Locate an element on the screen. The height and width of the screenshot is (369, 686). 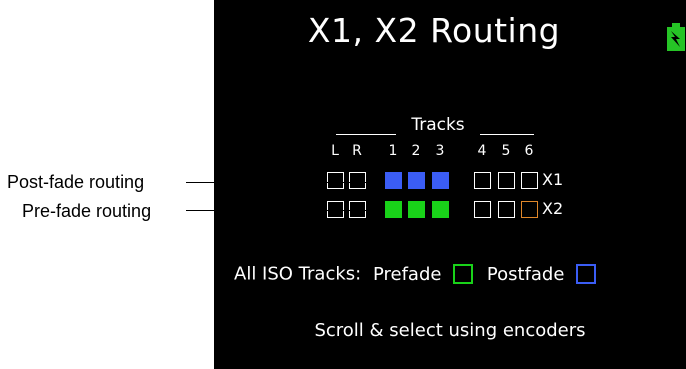
all-iso-tracks-row: All ISO Tracks: Prefade Postfade is located at coordinates (415, 274).